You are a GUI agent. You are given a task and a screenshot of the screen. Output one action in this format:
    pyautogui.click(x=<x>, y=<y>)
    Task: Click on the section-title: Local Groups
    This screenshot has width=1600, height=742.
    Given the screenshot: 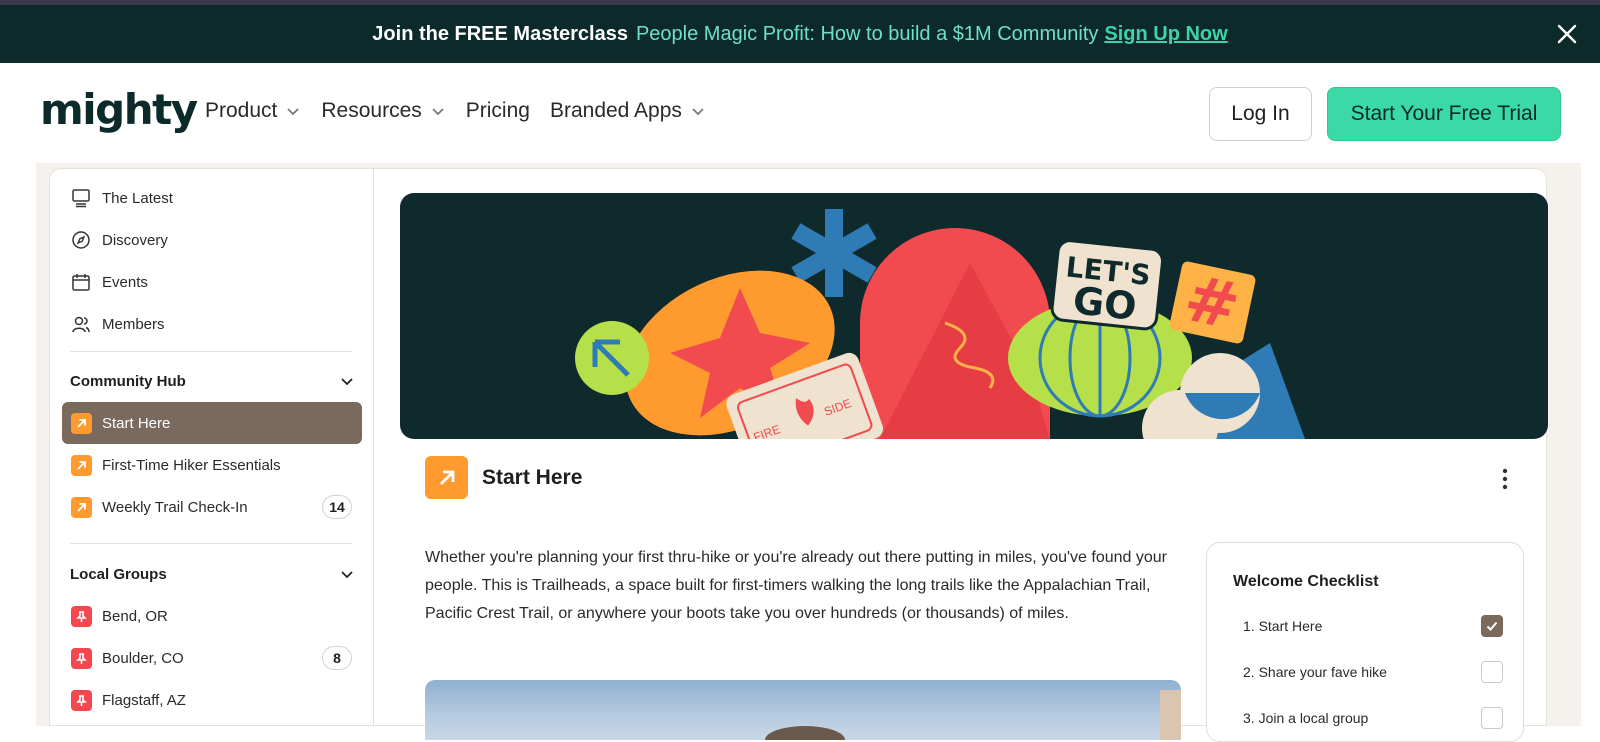 What is the action you would take?
    pyautogui.click(x=118, y=574)
    